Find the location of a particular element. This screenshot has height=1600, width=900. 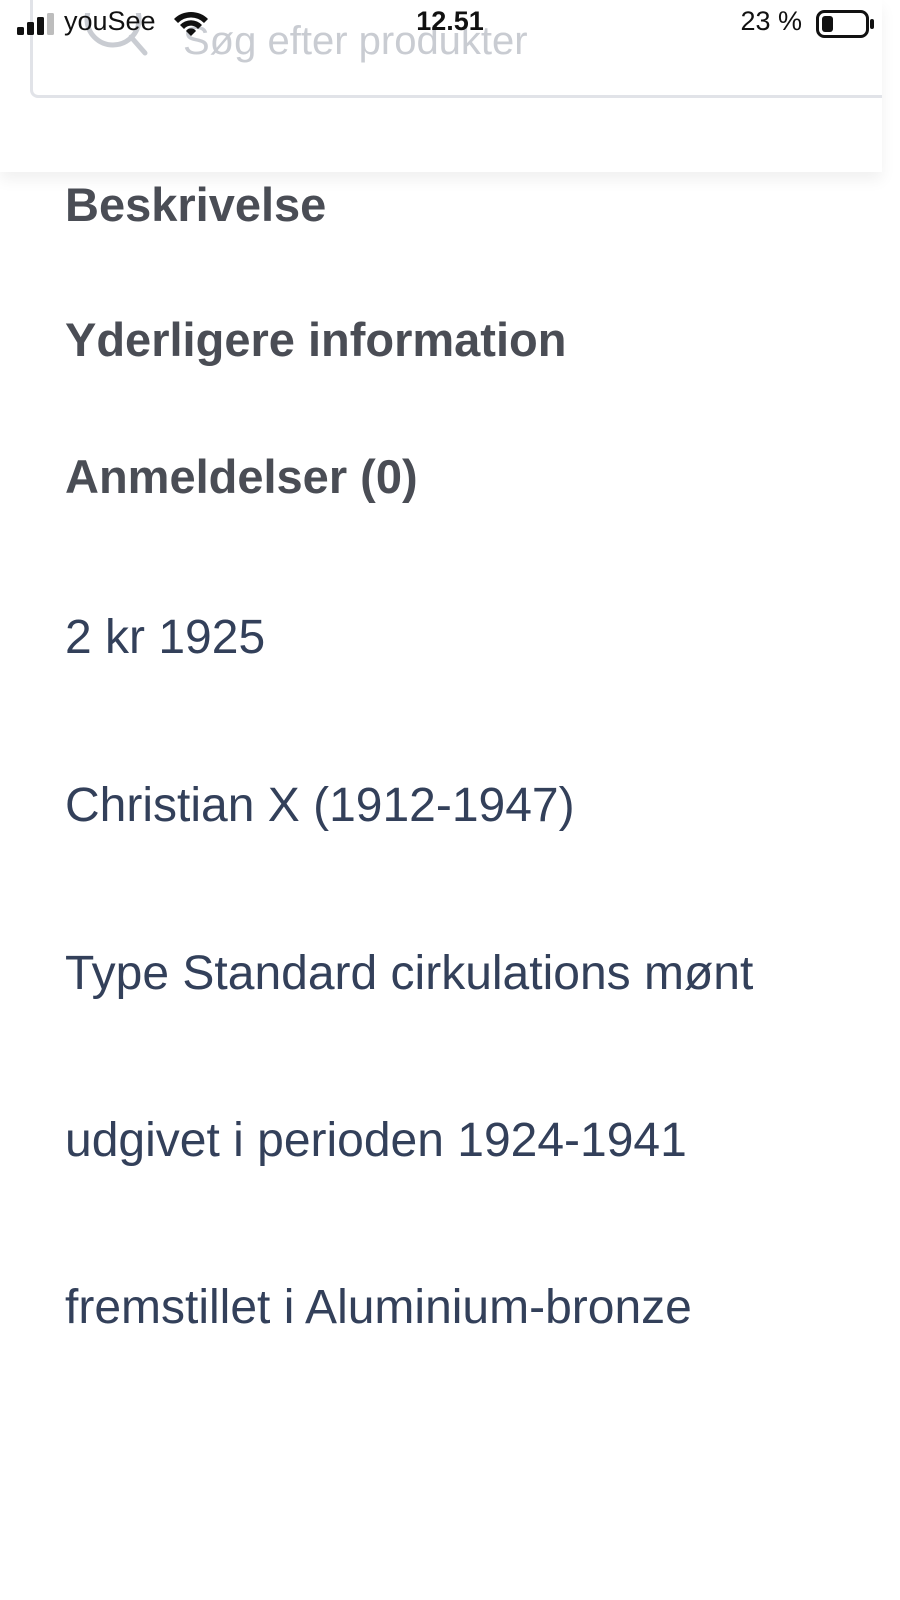

battery-icon is located at coordinates (845, 24).